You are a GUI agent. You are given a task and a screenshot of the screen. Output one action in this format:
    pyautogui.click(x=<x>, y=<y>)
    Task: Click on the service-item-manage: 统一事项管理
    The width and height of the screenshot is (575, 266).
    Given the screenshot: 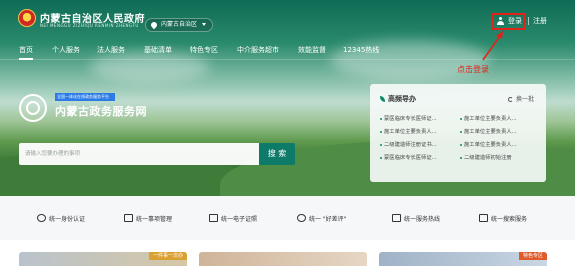 What is the action you would take?
    pyautogui.click(x=148, y=219)
    